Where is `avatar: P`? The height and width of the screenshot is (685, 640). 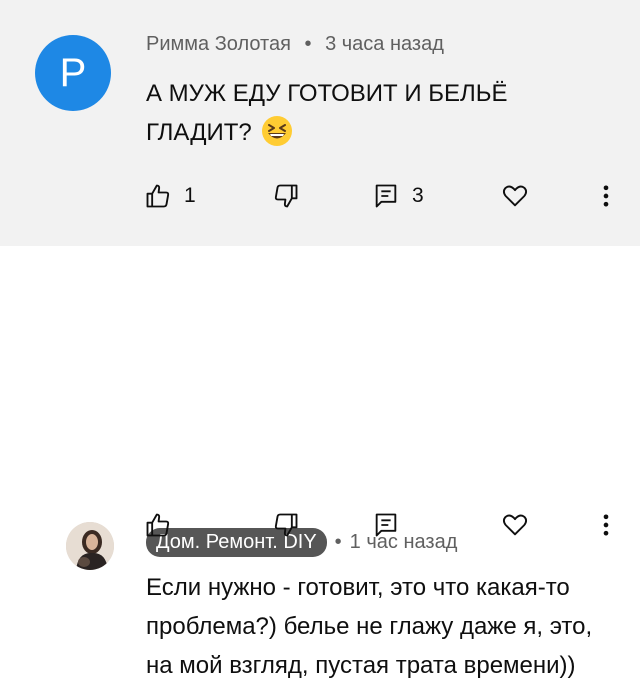
avatar: P is located at coordinates (73, 73).